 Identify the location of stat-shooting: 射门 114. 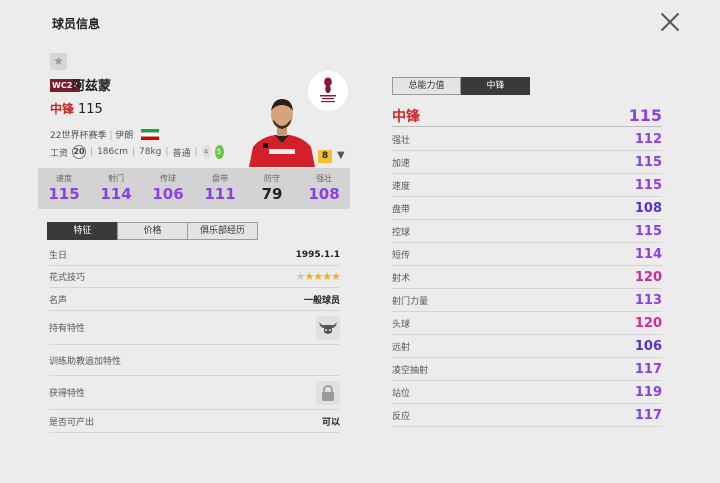
(116, 188).